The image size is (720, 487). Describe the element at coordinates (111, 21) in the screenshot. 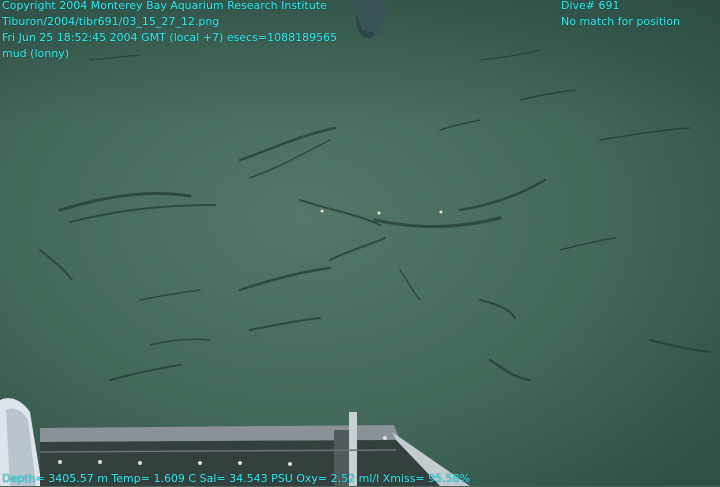

I see `file-path-text: Tiburon/2004/tibr691/03_15_27_12.png` at that location.